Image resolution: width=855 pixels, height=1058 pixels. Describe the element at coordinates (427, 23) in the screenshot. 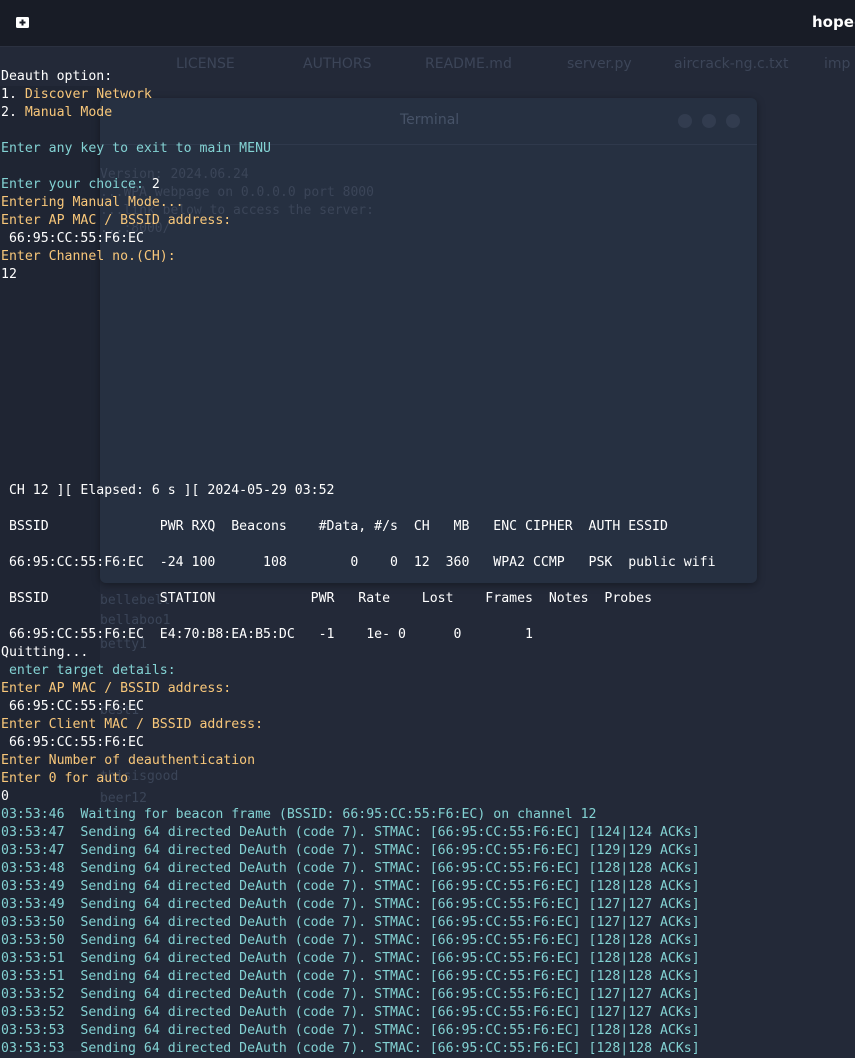

I see `title-bar: hope@` at that location.